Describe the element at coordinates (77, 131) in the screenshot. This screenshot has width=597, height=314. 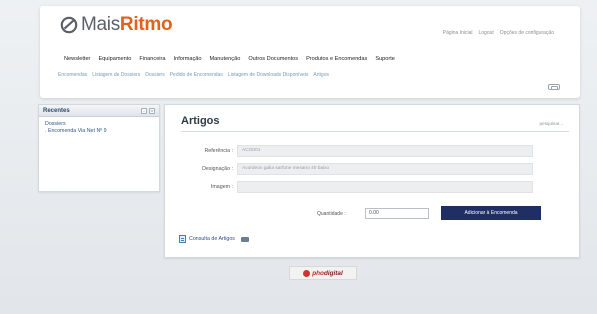
I see `recent-item-encomenda-label: Encomenda Via Net Nº 9` at that location.